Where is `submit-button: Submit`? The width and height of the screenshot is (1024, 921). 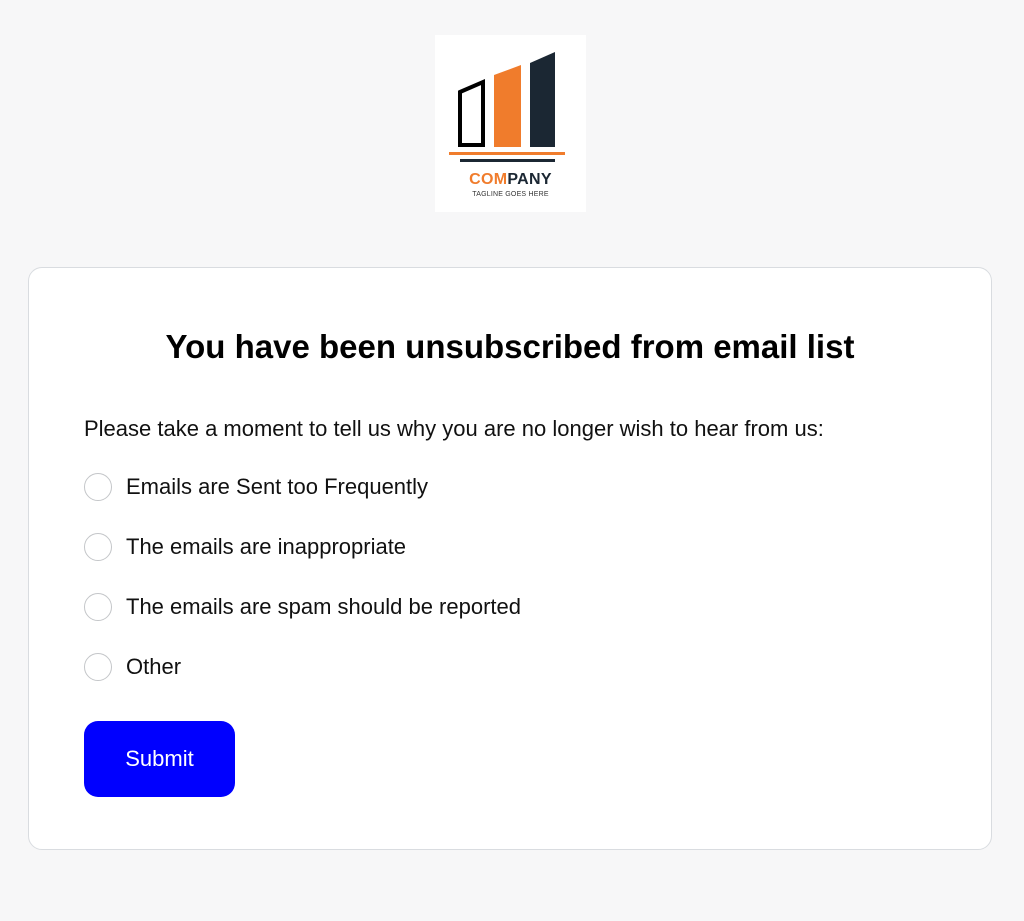 submit-button: Submit is located at coordinates (159, 759).